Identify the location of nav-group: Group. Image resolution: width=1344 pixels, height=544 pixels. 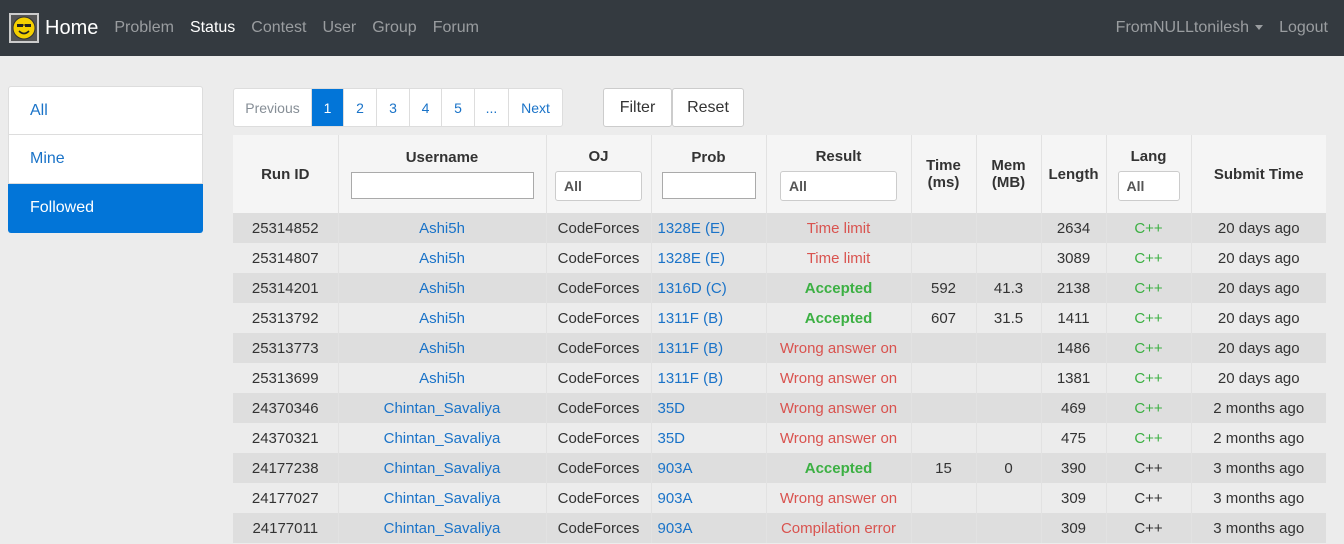
(394, 28).